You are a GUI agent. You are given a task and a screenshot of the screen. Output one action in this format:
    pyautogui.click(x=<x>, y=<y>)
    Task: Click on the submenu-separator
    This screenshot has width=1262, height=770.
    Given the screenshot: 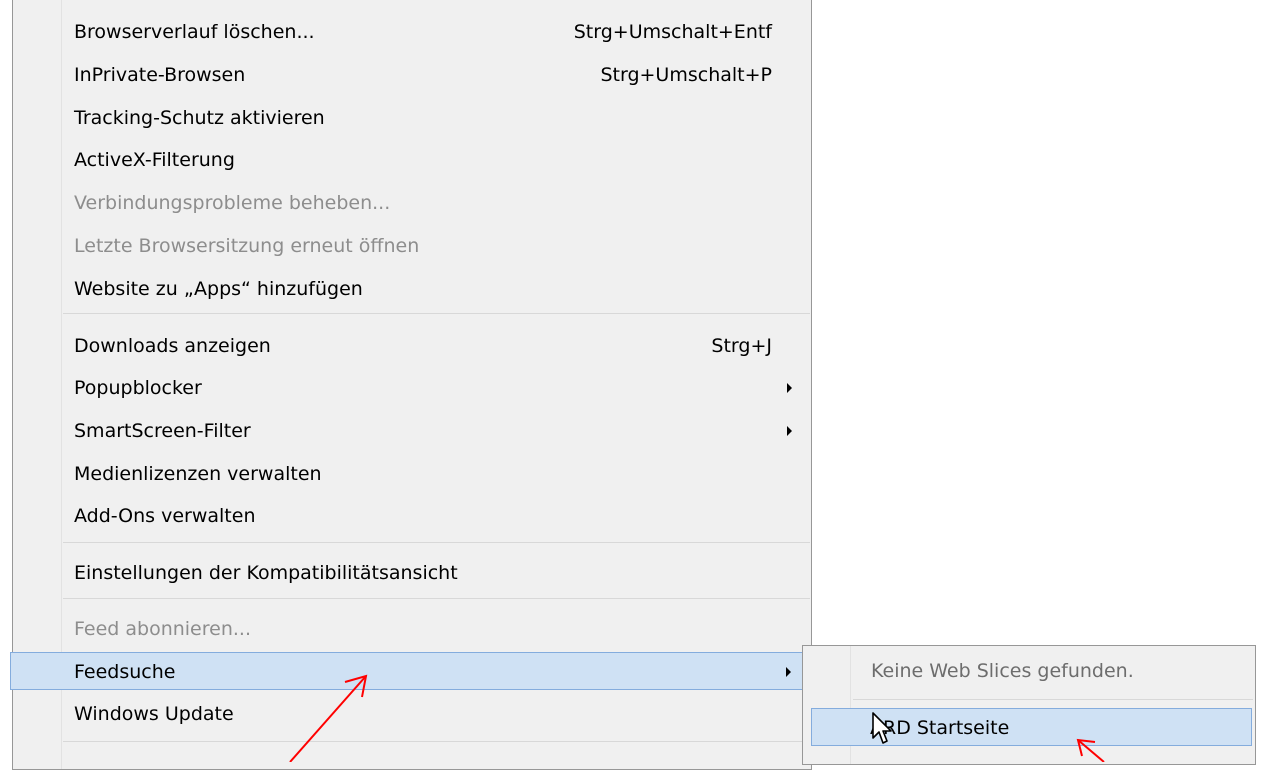 What is the action you would take?
    pyautogui.click(x=1053, y=699)
    